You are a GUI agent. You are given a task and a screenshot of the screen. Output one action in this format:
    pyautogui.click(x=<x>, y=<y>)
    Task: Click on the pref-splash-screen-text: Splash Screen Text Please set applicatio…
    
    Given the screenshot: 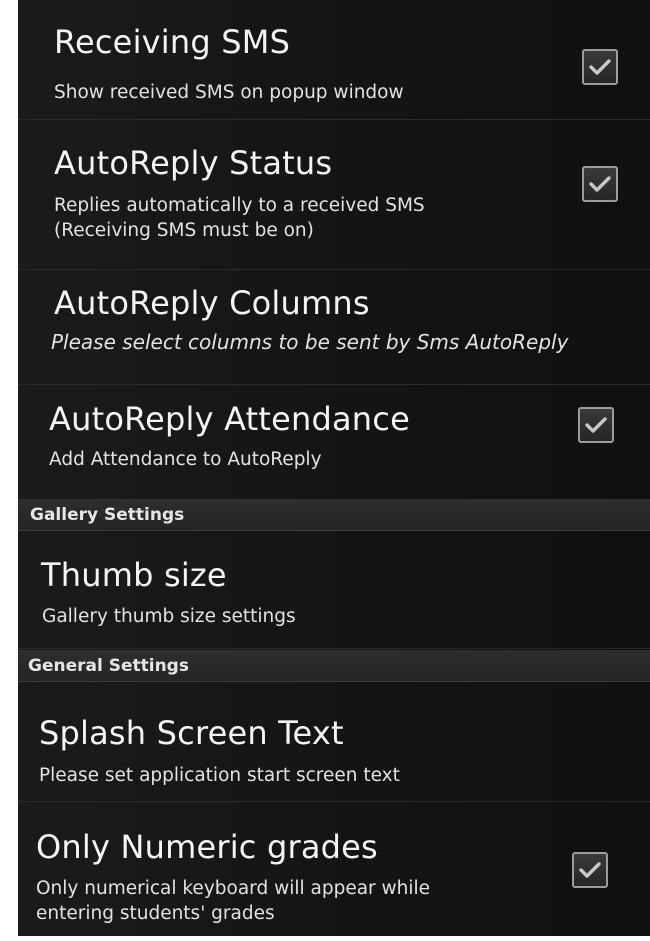 What is the action you would take?
    pyautogui.click(x=334, y=742)
    